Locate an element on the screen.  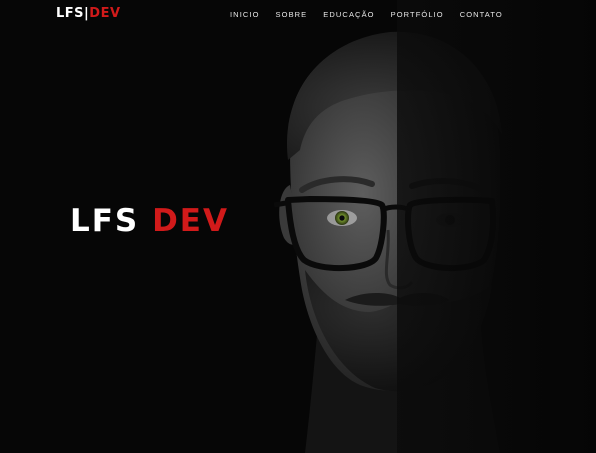
hero-title-left: LFS is located at coordinates (105, 221).